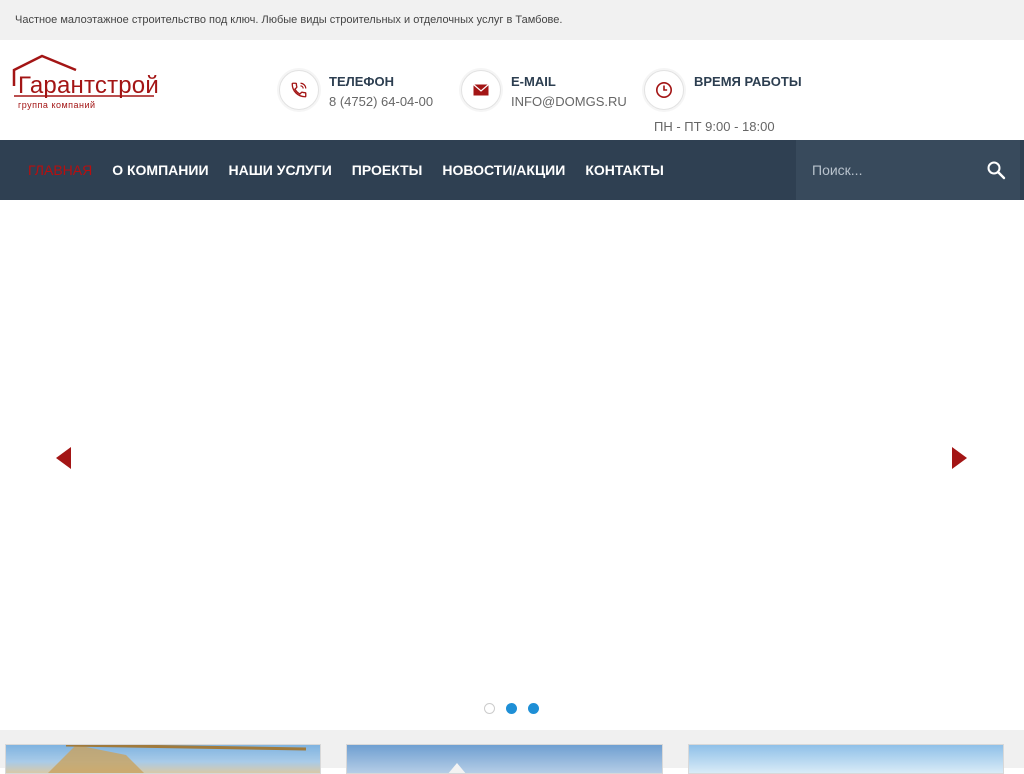 The height and width of the screenshot is (774, 1024). What do you see at coordinates (160, 170) in the screenshot?
I see `nav-item-about: О КОМПАНИИ` at bounding box center [160, 170].